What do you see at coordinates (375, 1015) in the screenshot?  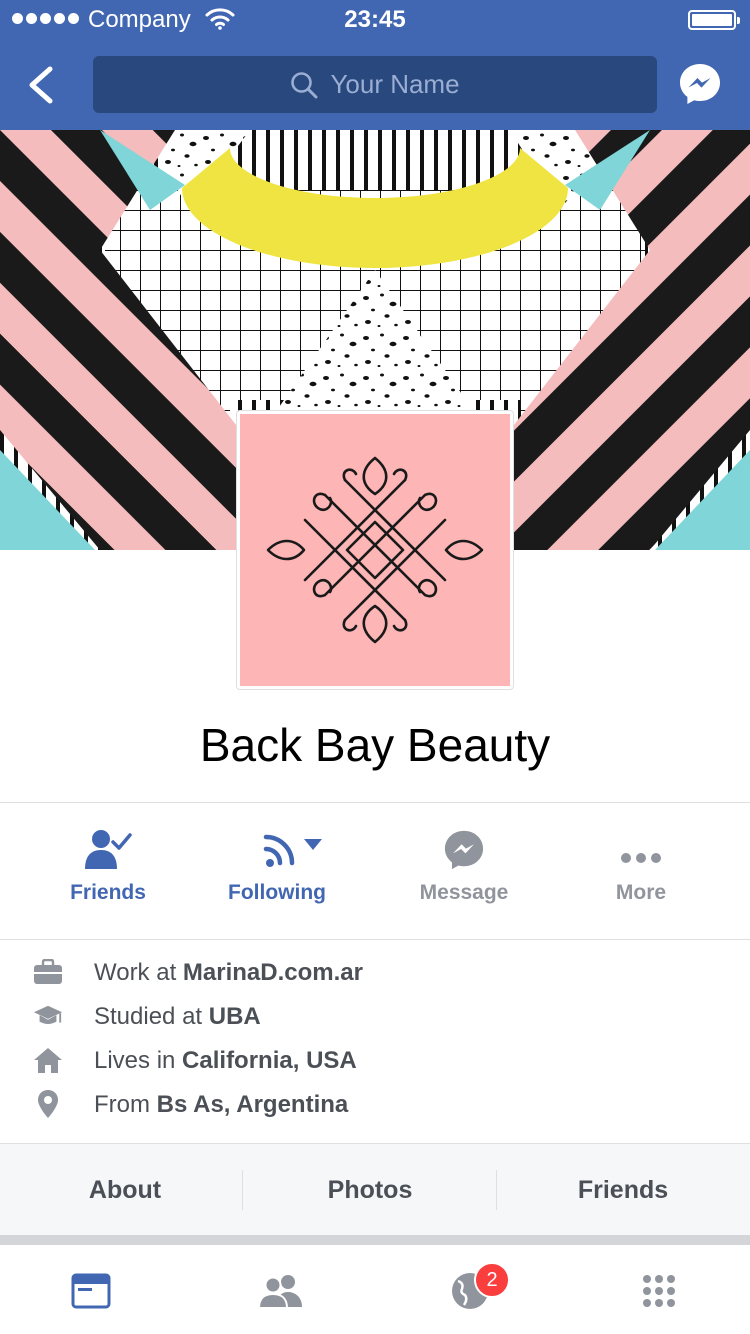 I see `intro-education: Studied at UBA` at bounding box center [375, 1015].